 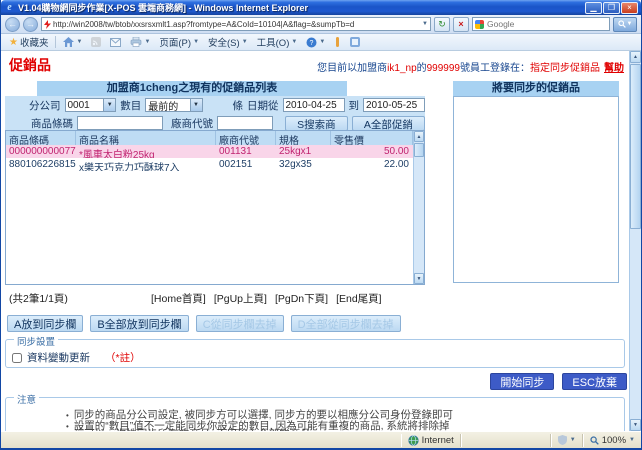 I want to click on filter-panel: 分公司 0001 ▼ 數目 最前的 ▼ 條 日期從 到 商品條碼 廠商, so click(x=215, y=121).